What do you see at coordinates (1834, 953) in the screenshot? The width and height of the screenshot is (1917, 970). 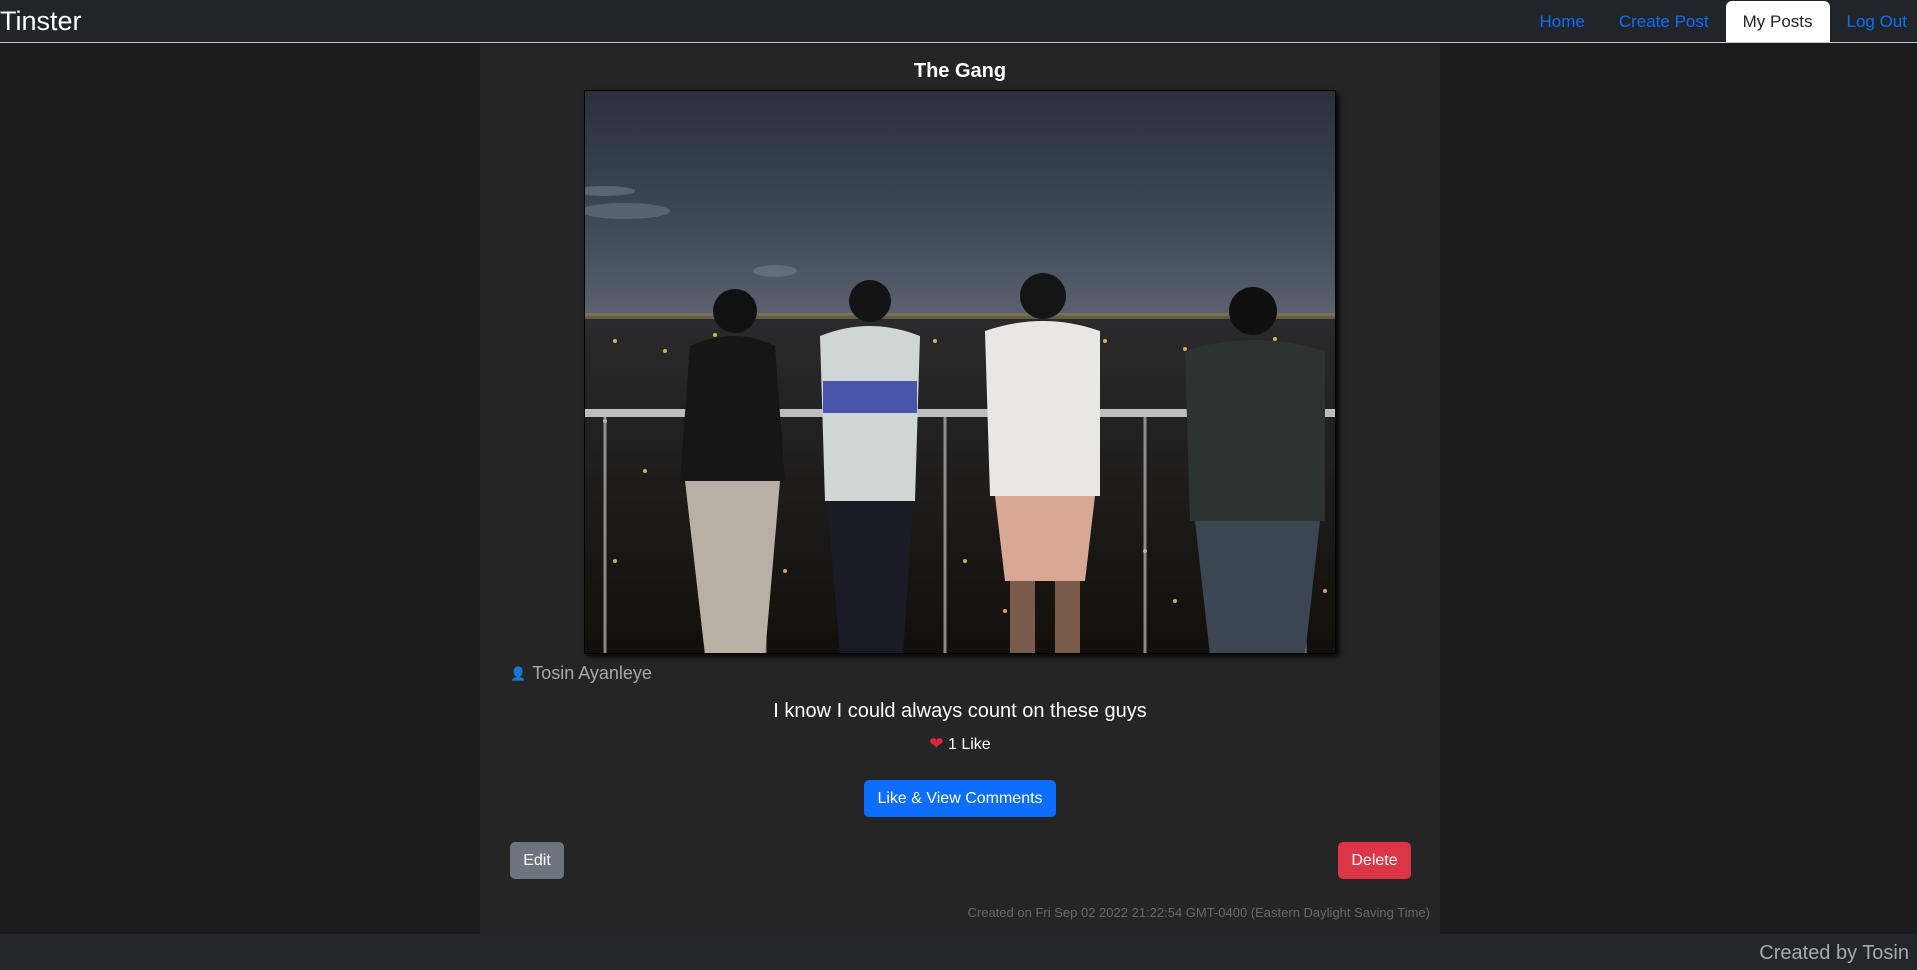 I see `footer-credit: Created by Tosin` at bounding box center [1834, 953].